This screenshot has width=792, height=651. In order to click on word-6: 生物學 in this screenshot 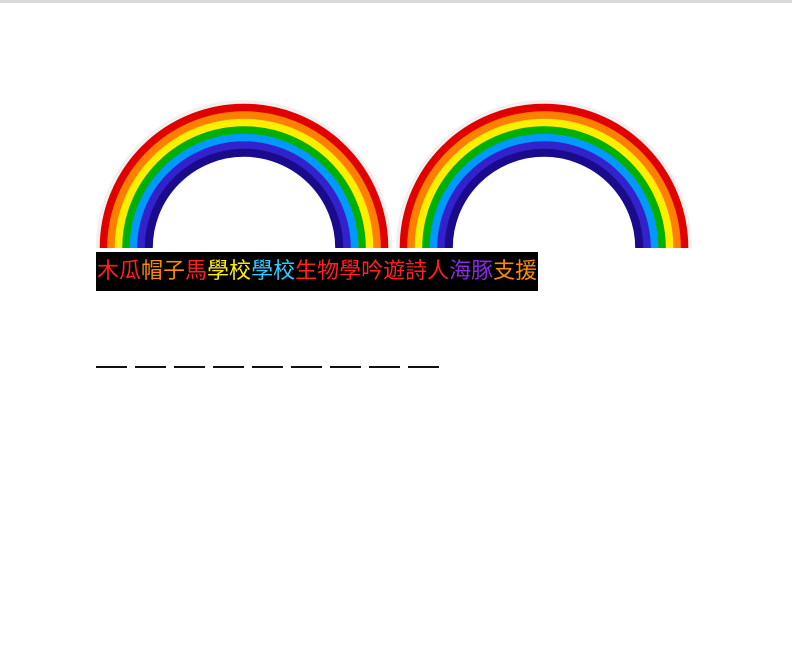, I will do `click(328, 271)`.